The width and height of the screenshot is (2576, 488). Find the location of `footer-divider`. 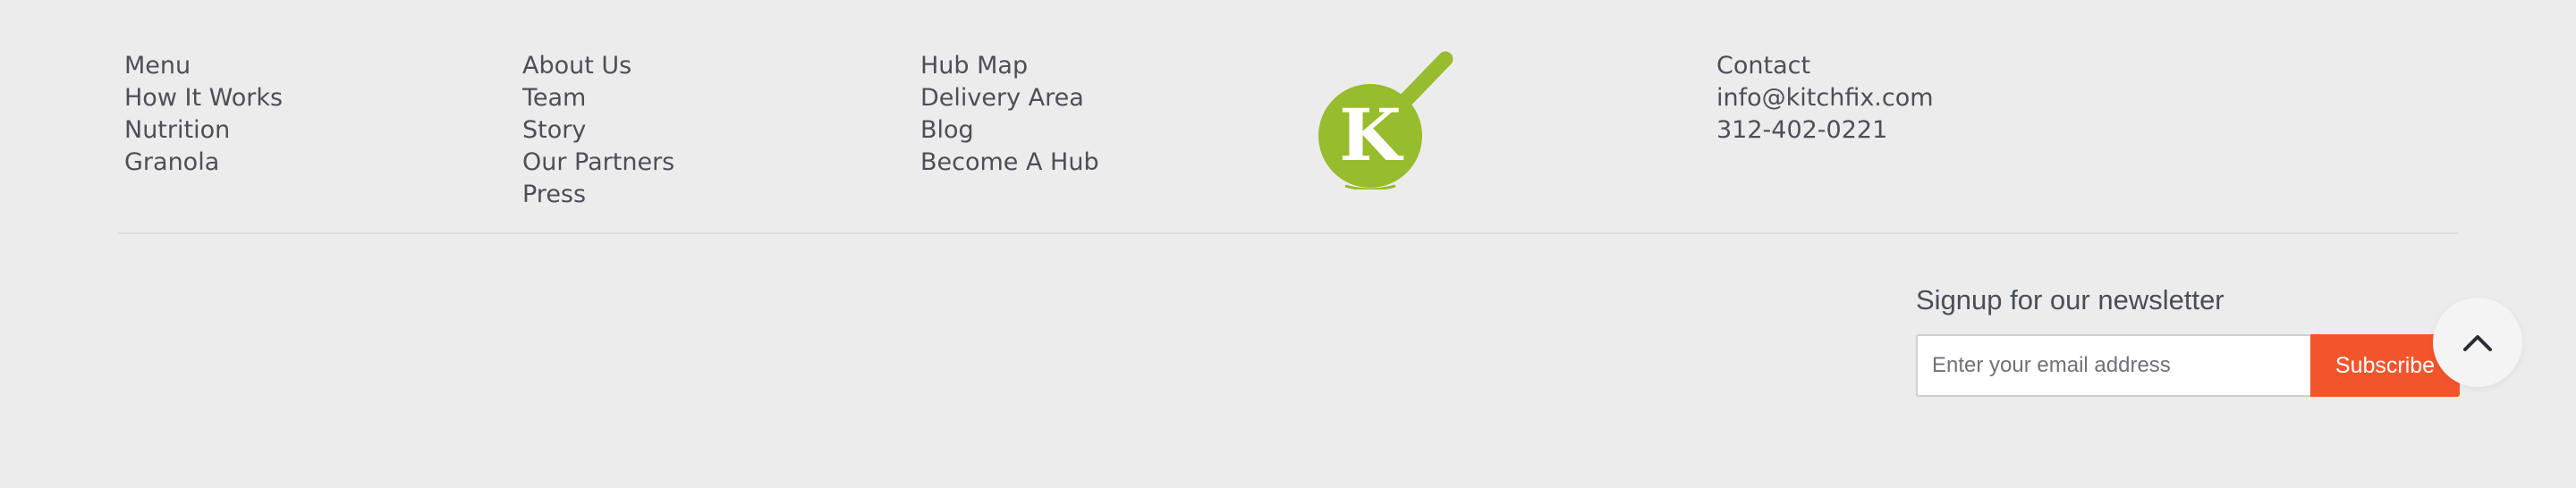

footer-divider is located at coordinates (1288, 233).